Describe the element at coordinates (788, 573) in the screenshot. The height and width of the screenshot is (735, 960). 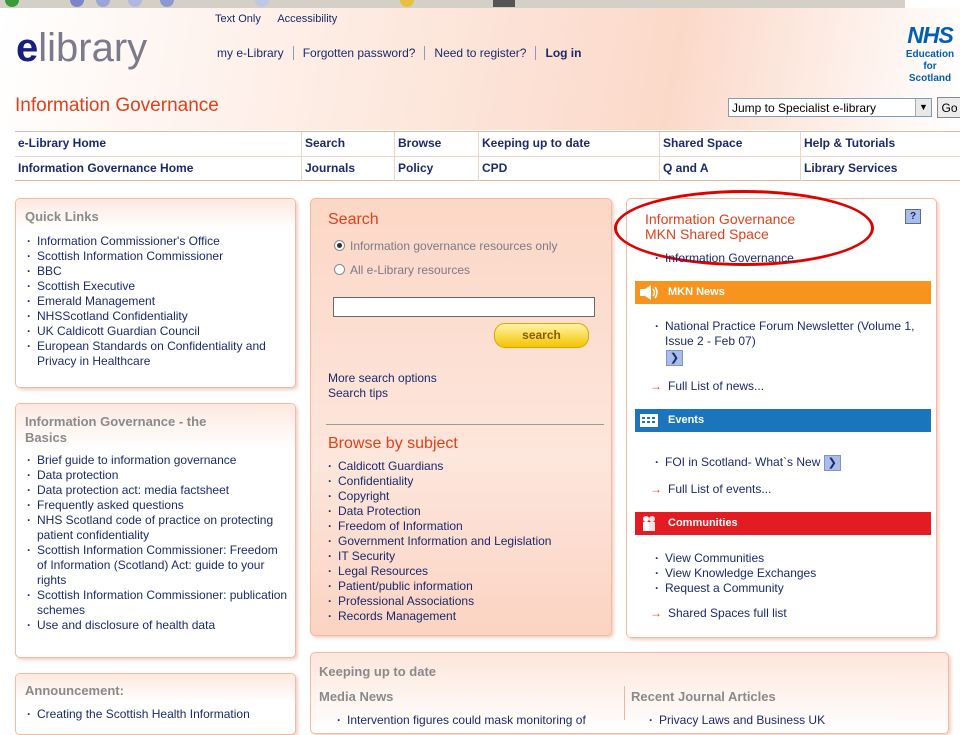
I see `list-item: View Knowledge Exchanges` at that location.